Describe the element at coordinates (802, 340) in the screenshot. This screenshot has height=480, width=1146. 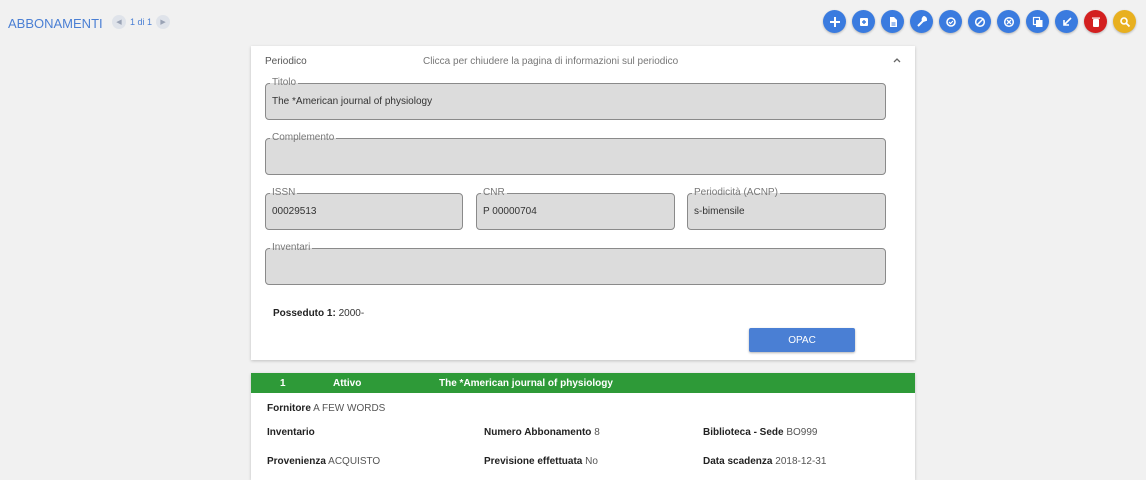
I see `opac-button: OPAC` at that location.